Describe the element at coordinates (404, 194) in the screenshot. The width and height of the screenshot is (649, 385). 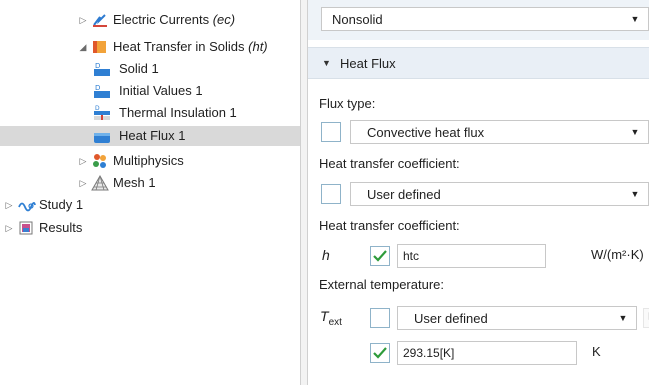
I see `htc-type-value: User defined` at that location.